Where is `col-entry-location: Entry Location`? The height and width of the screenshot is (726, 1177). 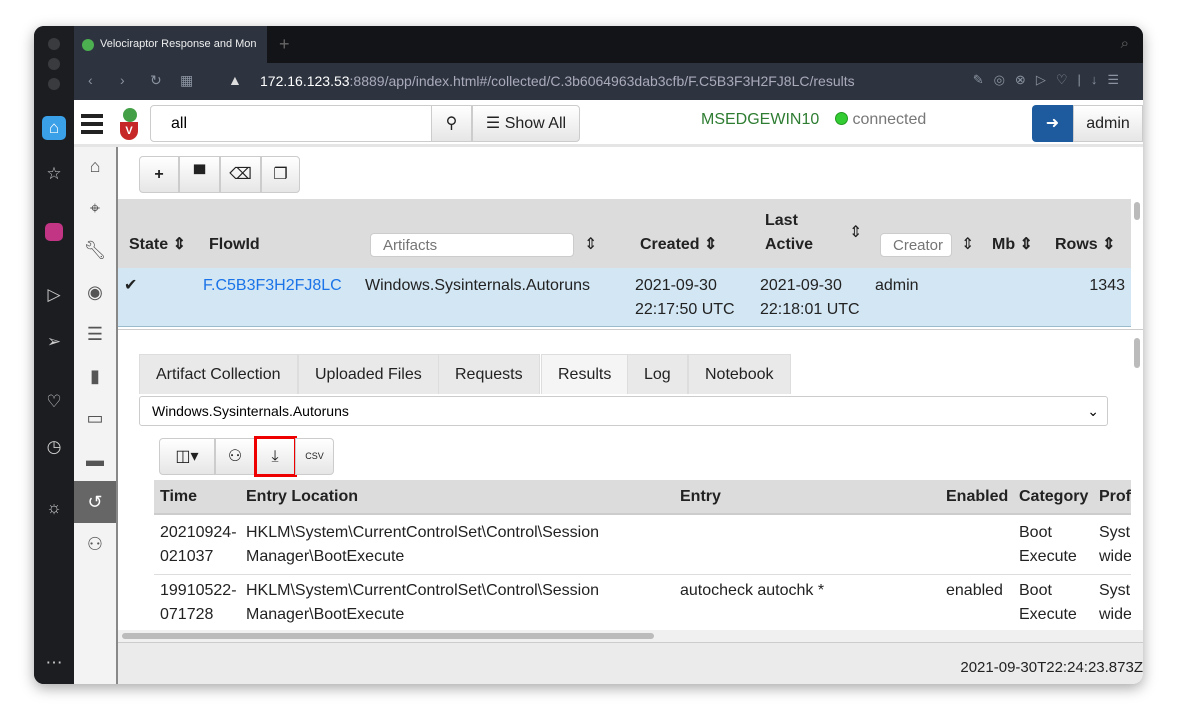 col-entry-location: Entry Location is located at coordinates (302, 497).